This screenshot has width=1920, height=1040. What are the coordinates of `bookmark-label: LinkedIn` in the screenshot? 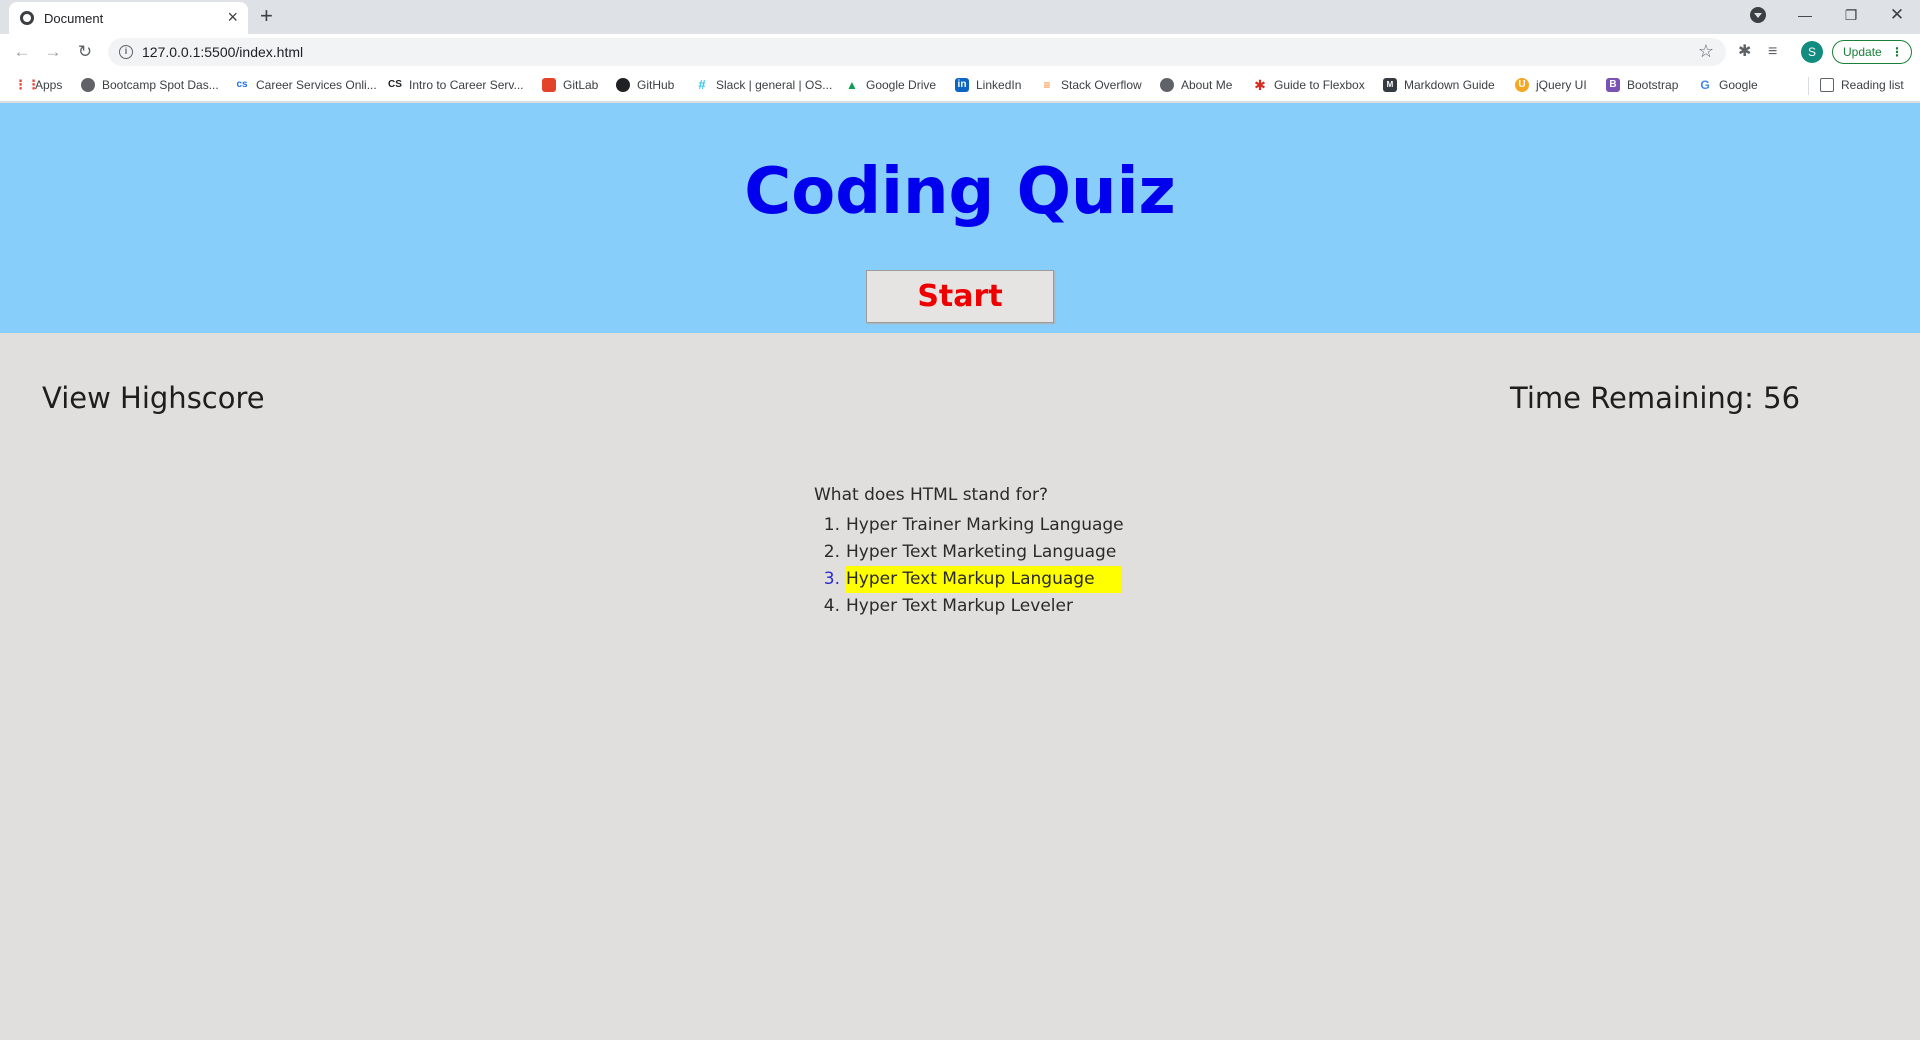 It's located at (999, 85).